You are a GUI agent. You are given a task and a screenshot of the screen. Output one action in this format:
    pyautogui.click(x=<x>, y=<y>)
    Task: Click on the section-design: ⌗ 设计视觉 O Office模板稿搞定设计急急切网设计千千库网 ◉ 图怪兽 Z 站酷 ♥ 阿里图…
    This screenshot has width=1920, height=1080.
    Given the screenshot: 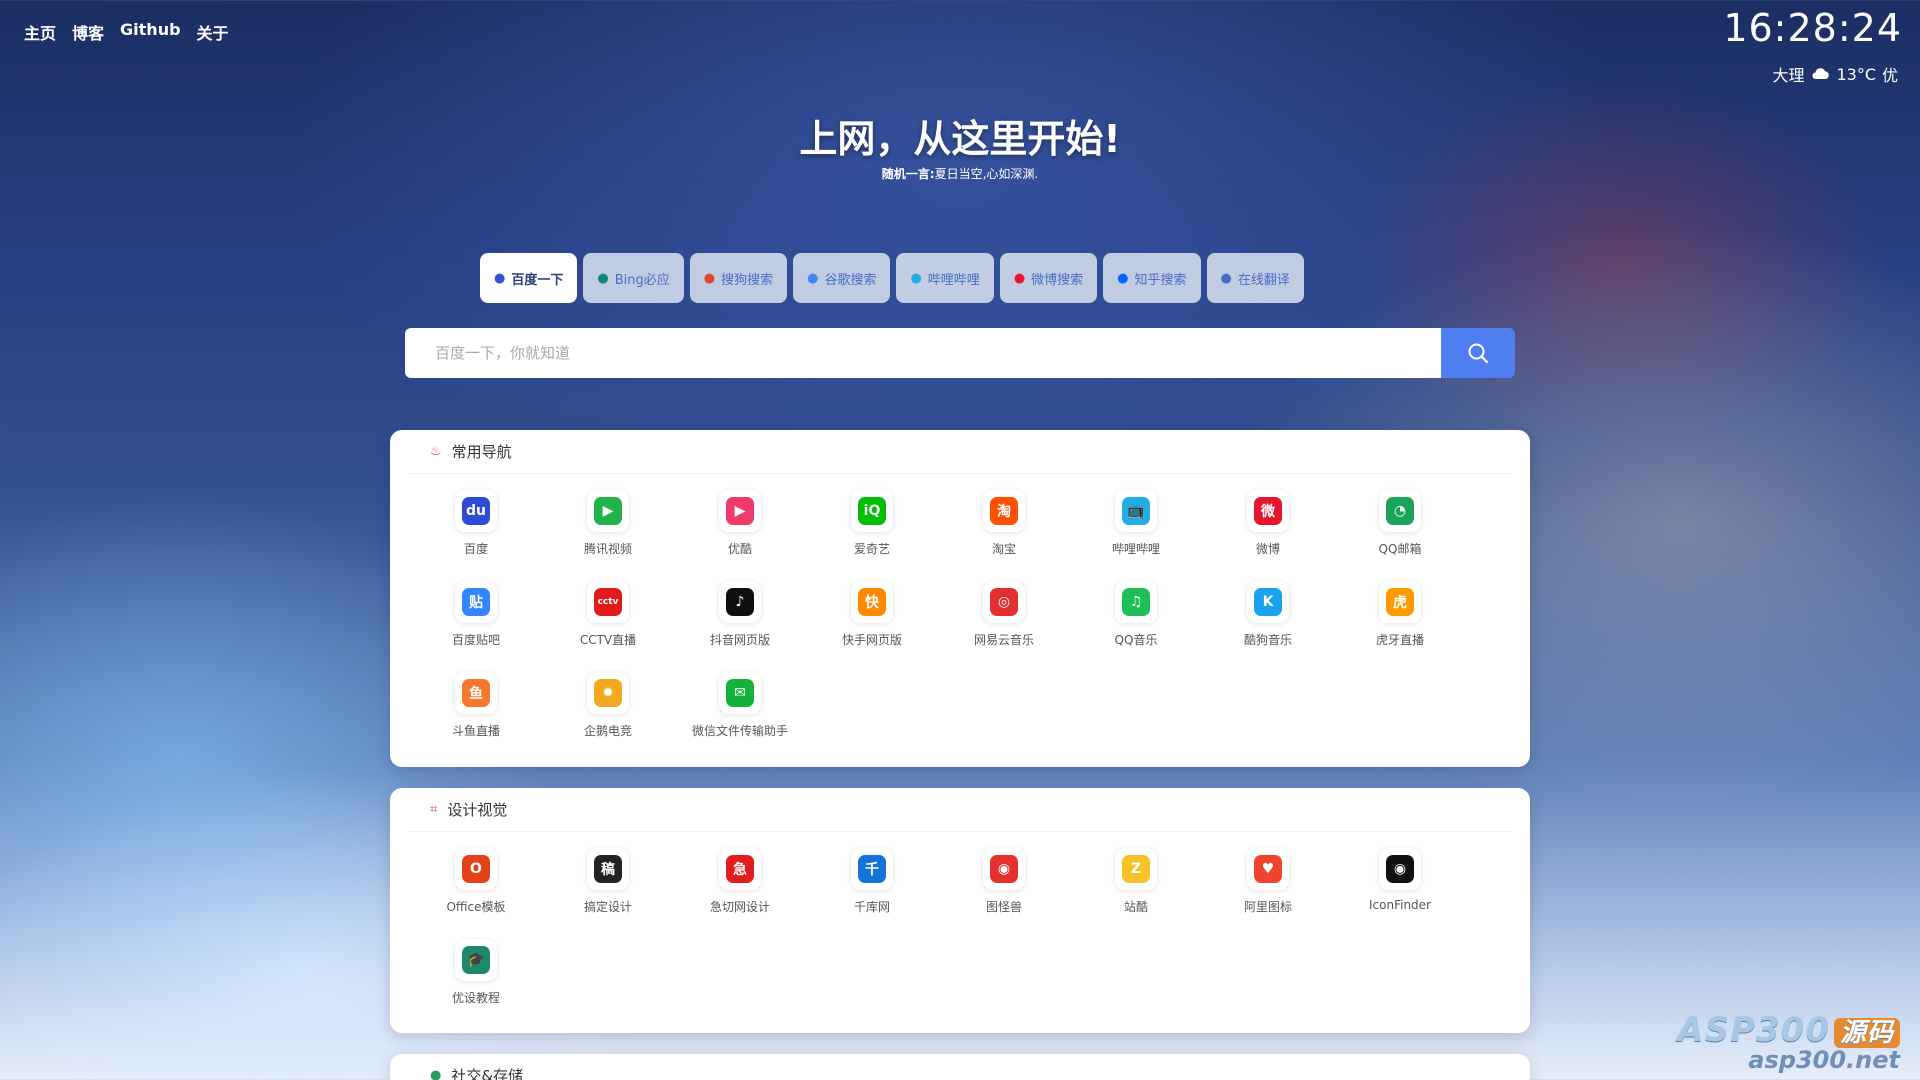 What is the action you would take?
    pyautogui.click(x=960, y=910)
    